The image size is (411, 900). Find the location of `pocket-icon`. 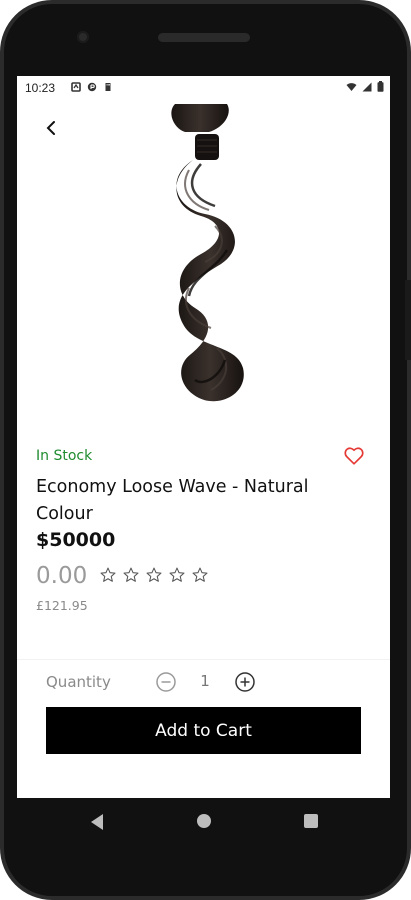

pocket-icon is located at coordinates (92, 87).